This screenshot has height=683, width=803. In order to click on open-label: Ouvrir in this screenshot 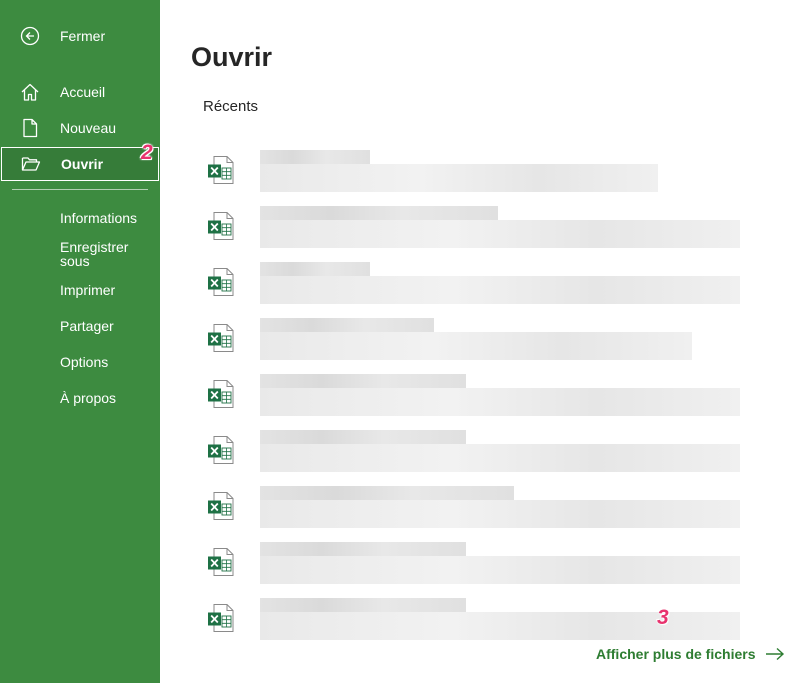, I will do `click(82, 164)`.